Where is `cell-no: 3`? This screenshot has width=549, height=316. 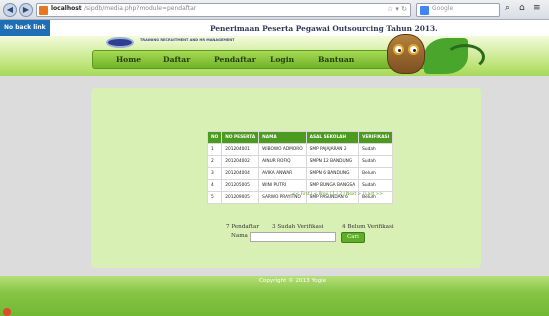
cell-no: 3 is located at coordinates (214, 173).